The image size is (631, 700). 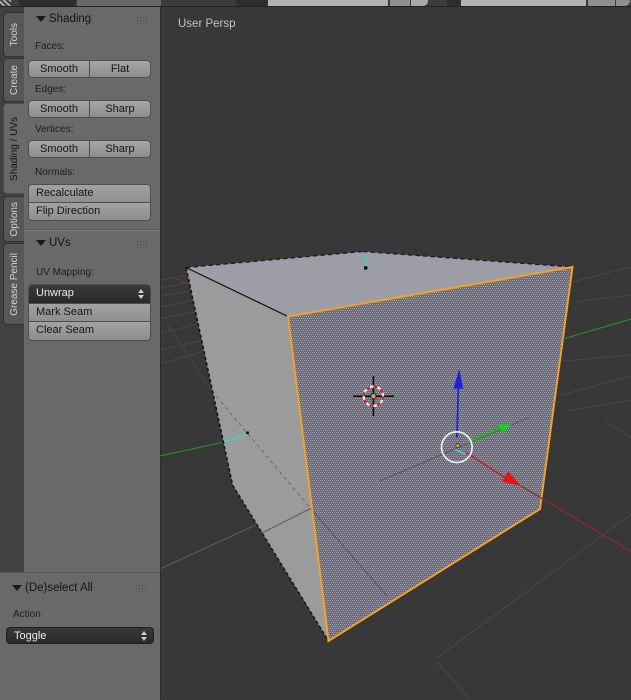 What do you see at coordinates (207, 24) in the screenshot?
I see `svg-text: User Persp` at bounding box center [207, 24].